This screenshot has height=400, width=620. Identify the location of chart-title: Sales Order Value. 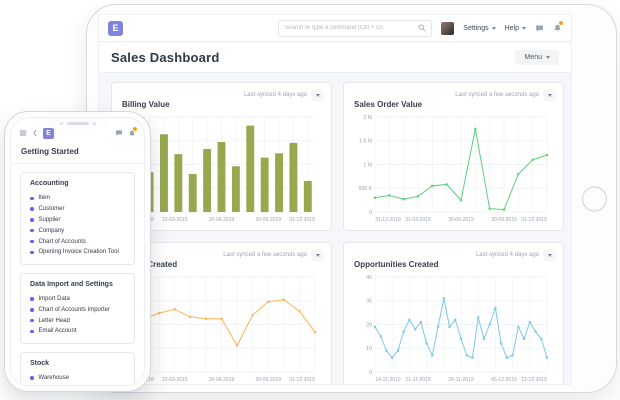
(388, 104).